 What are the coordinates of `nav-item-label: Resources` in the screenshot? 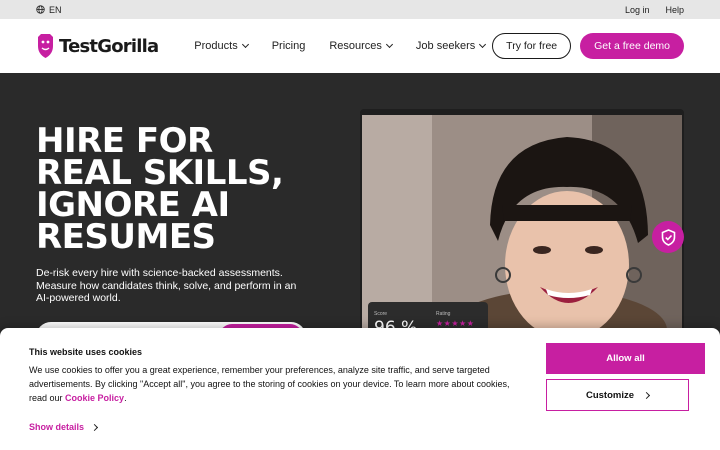 It's located at (355, 46).